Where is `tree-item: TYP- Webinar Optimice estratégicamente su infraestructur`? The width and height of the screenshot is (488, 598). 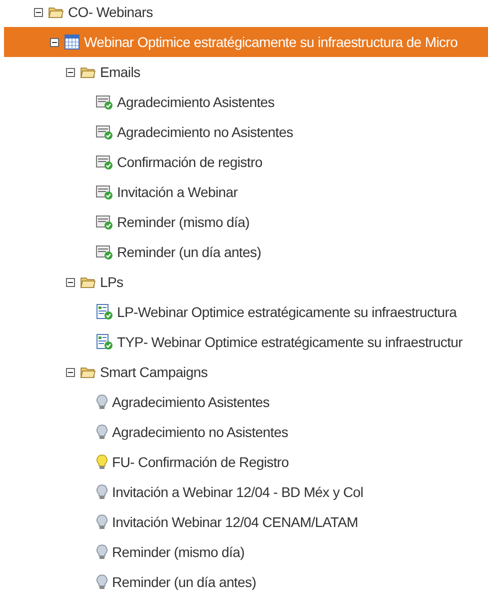 tree-item: TYP- Webinar Optimice estratégicamente su infraestructur is located at coordinates (246, 342).